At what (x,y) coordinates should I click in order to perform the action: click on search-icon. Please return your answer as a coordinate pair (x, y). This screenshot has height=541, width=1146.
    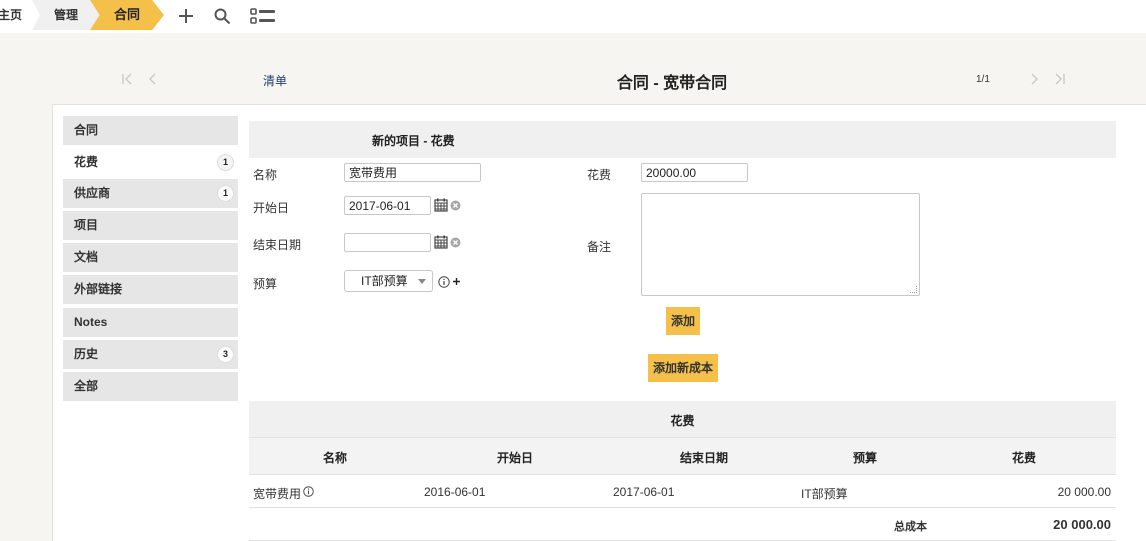
    Looking at the image, I should click on (222, 16).